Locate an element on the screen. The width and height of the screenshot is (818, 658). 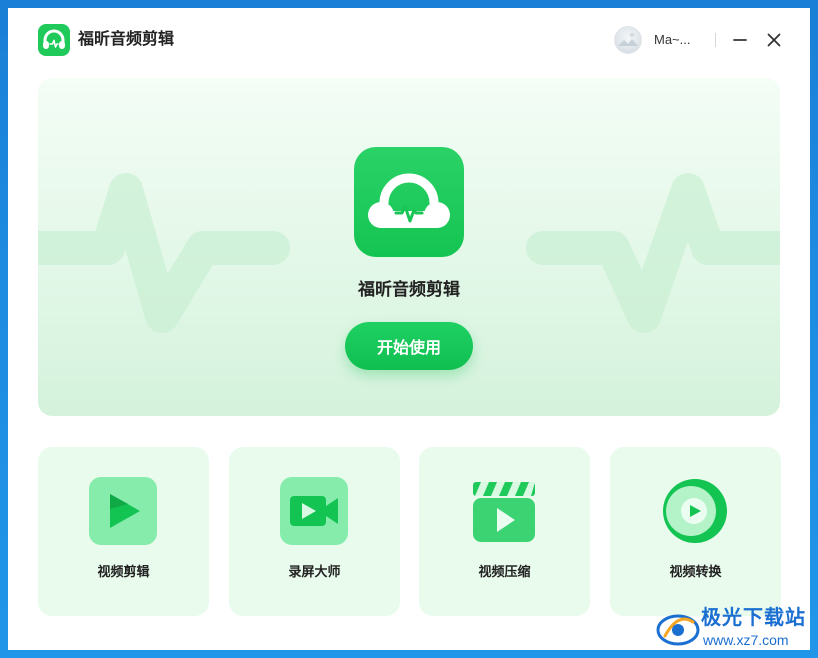
minimize-button is located at coordinates (740, 40).